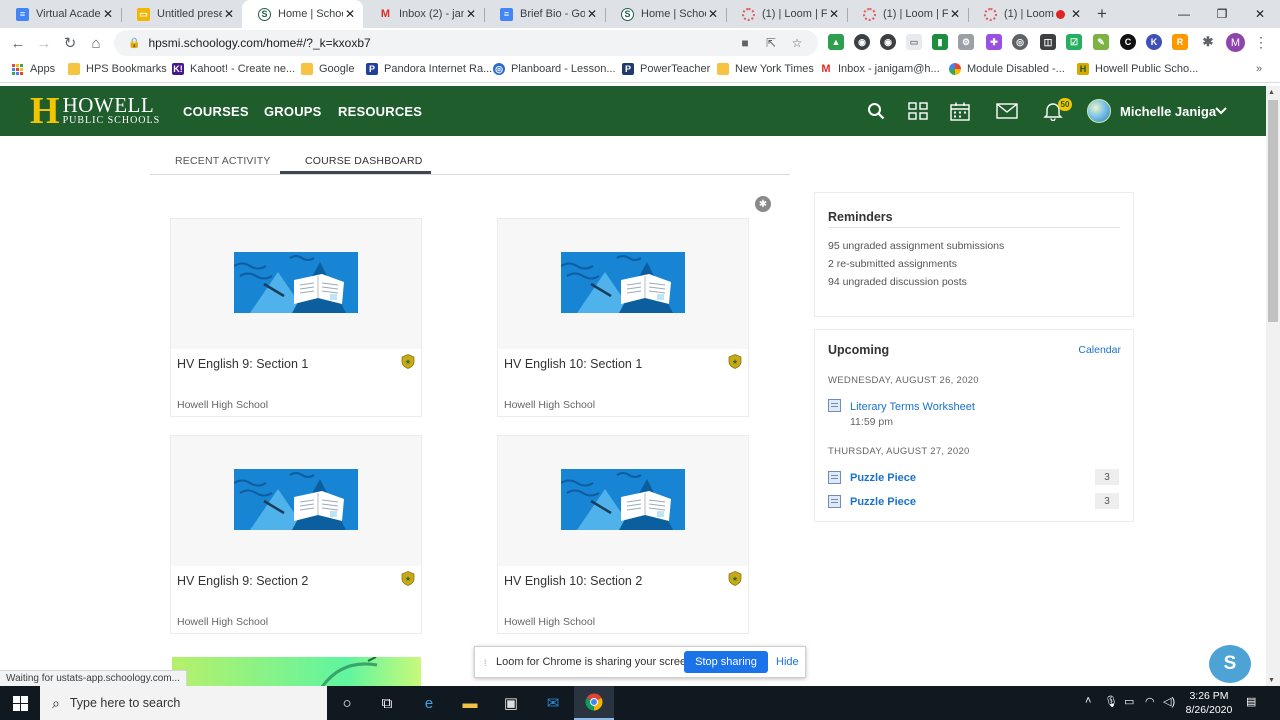 This screenshot has width=1280, height=720. I want to click on volume-icon: ◁), so click(1169, 701).